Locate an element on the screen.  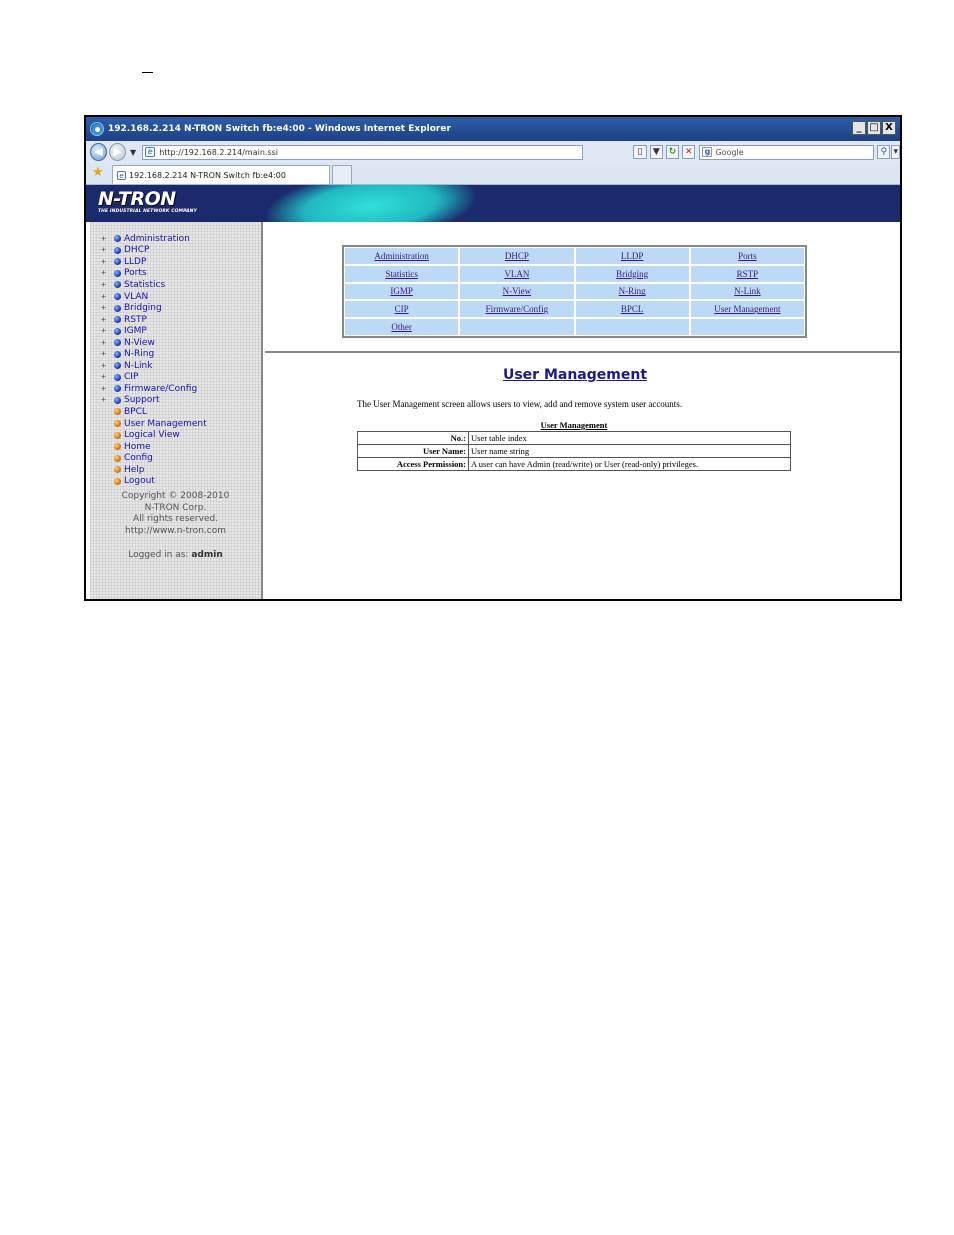
sidebar-item-label: DHCP is located at coordinates (137, 250).